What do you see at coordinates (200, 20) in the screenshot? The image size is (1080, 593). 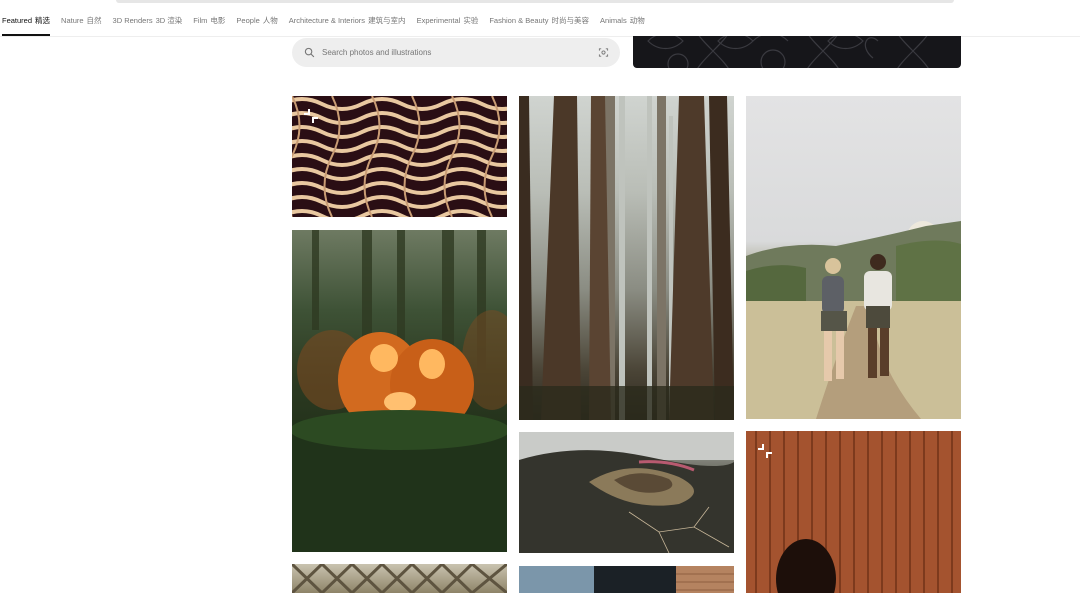 I see `topic-label: Film` at bounding box center [200, 20].